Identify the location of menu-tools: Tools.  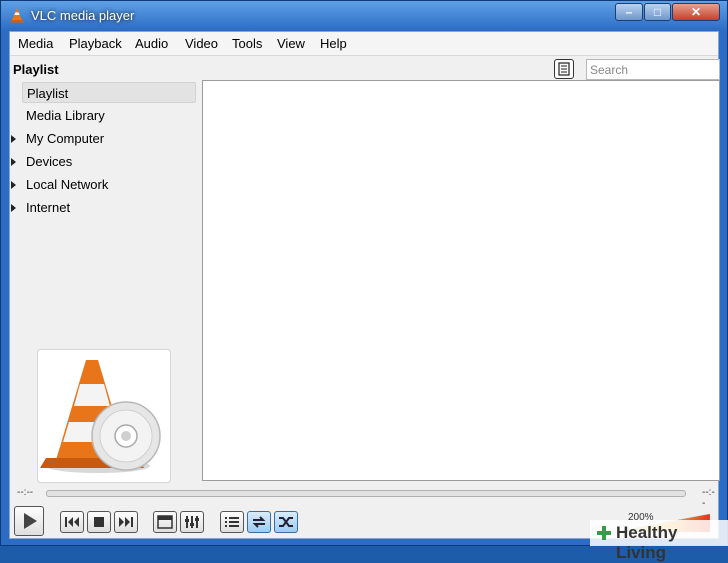
(247, 43).